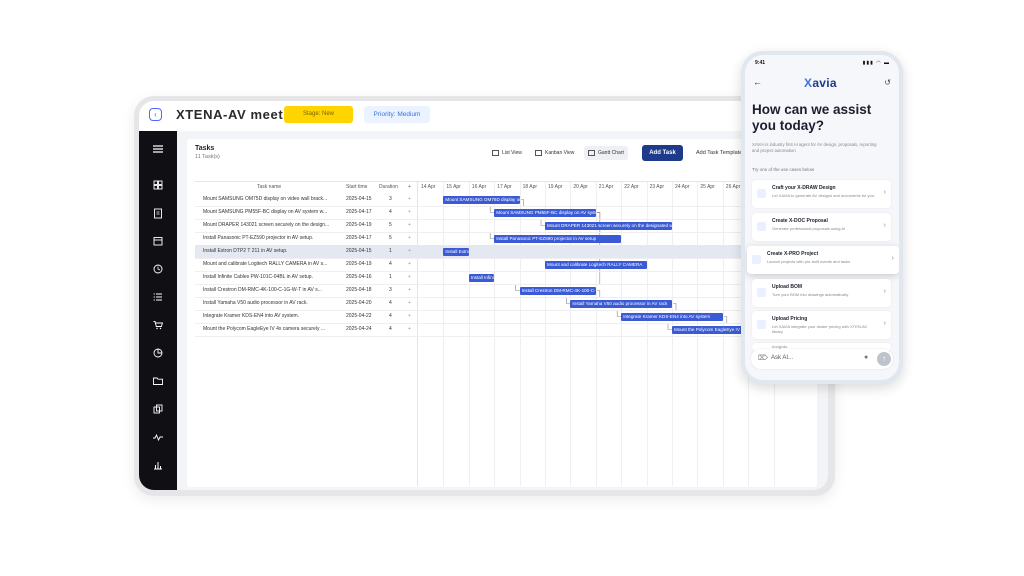  Describe the element at coordinates (158, 185) in the screenshot. I see `dashboard-icon` at that location.